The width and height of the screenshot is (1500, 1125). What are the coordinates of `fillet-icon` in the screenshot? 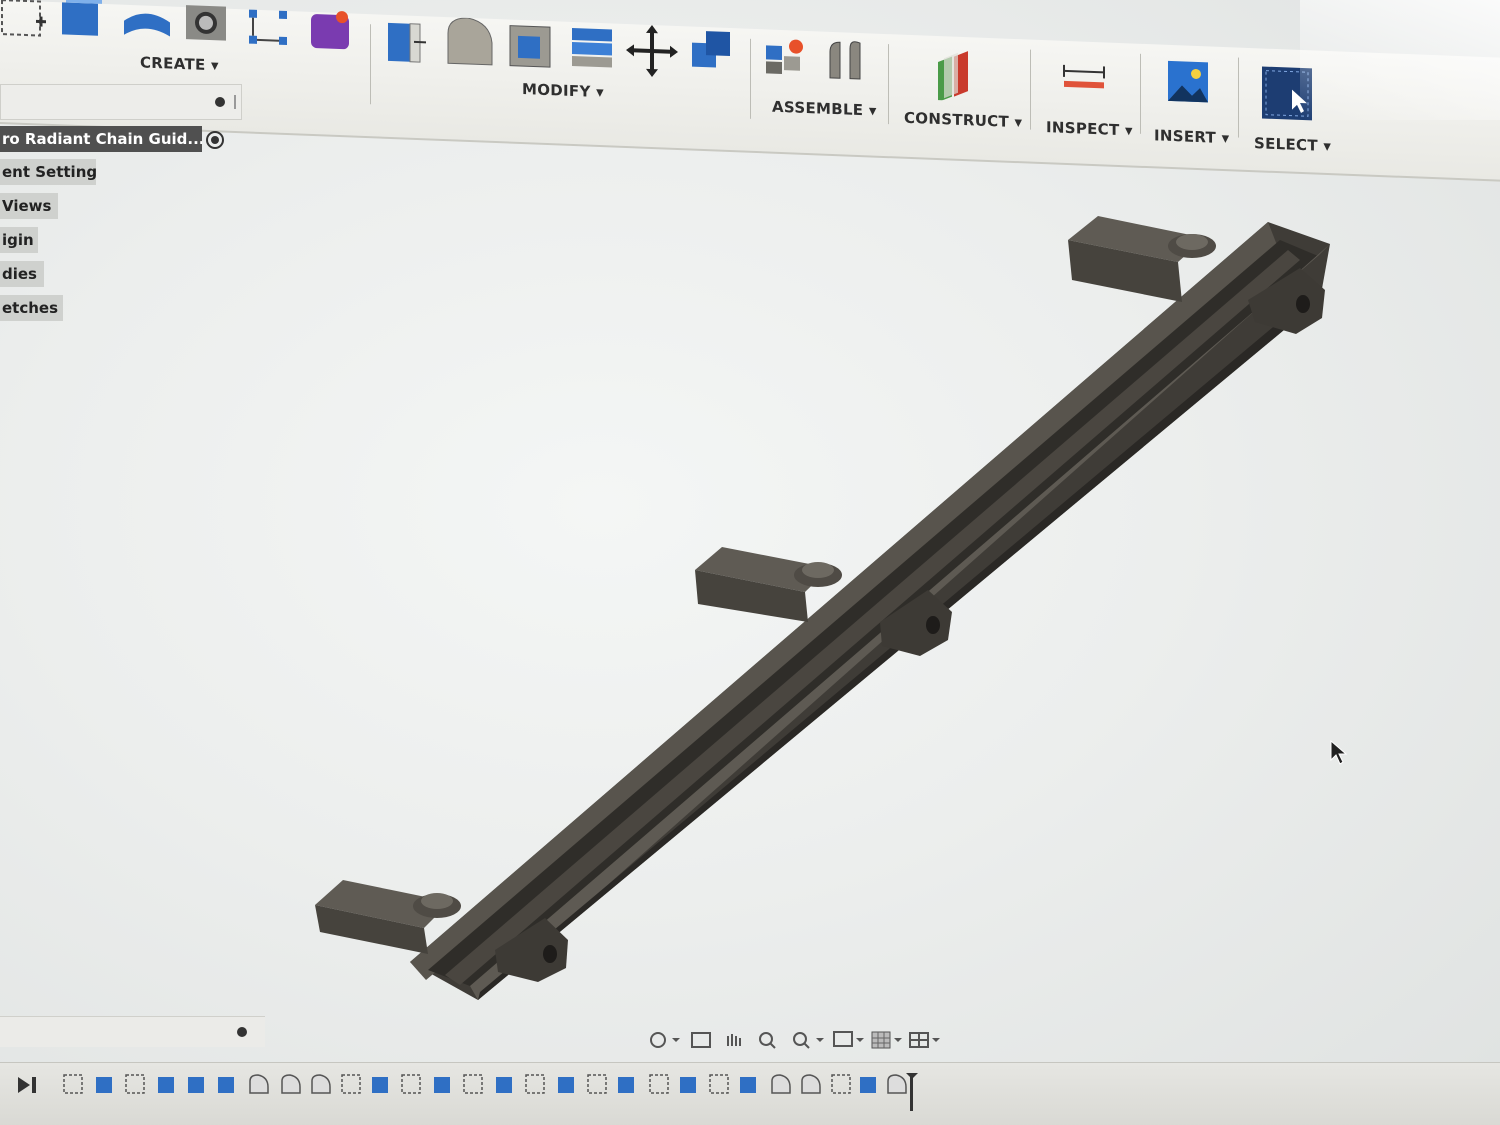 It's located at (470, 41).